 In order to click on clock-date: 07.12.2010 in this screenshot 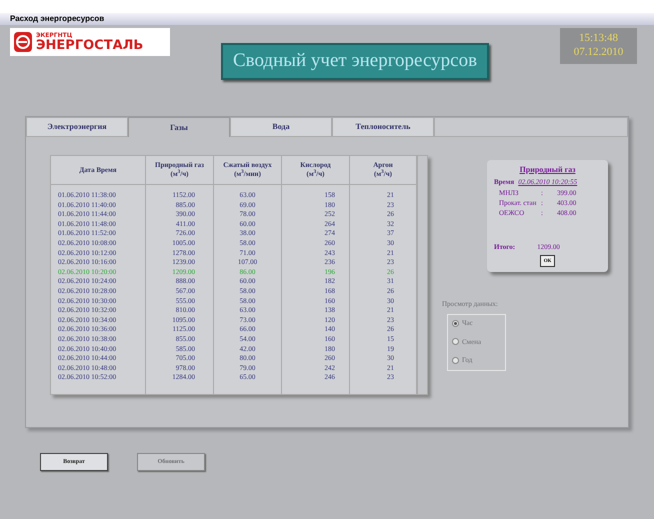, I will do `click(599, 53)`.